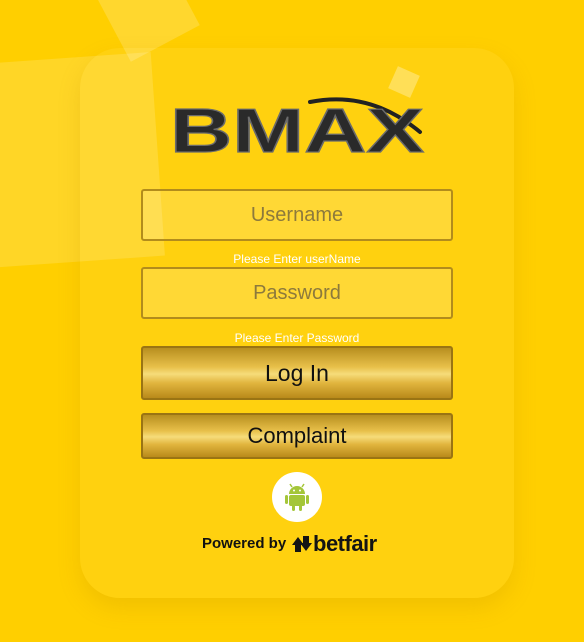 The image size is (584, 642). I want to click on username-input, so click(297, 215).